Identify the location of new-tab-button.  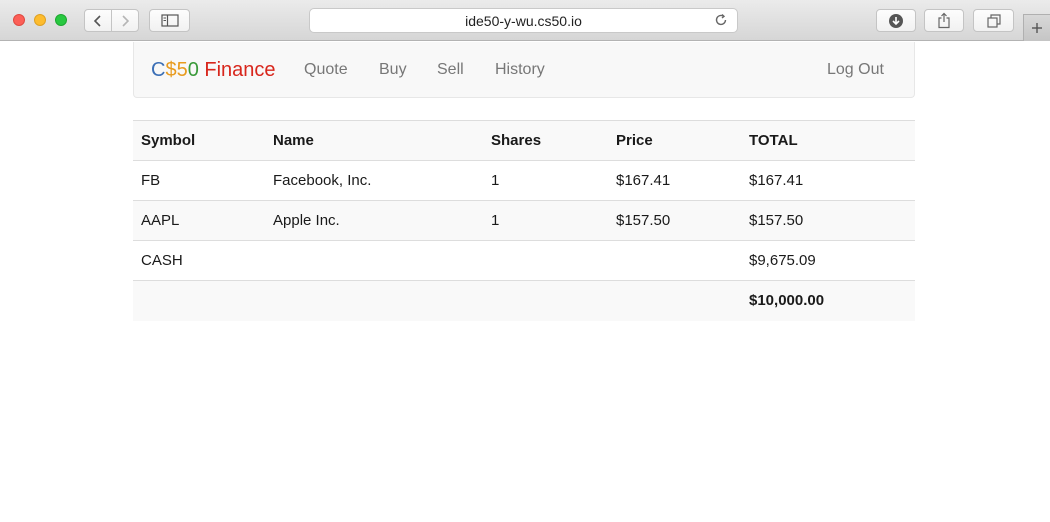
(1036, 27).